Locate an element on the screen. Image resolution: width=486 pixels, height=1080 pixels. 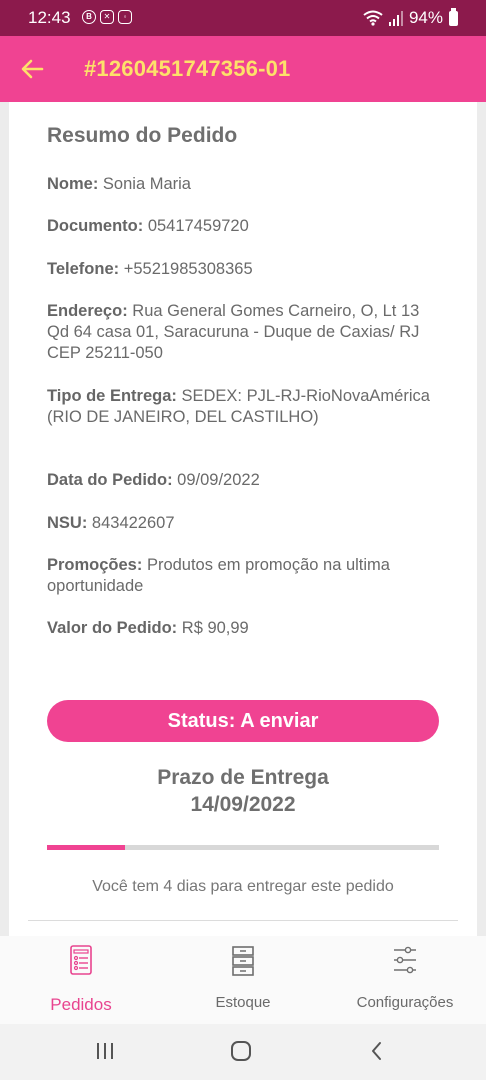
order-number-title: #1260451747356-01 is located at coordinates (187, 68).